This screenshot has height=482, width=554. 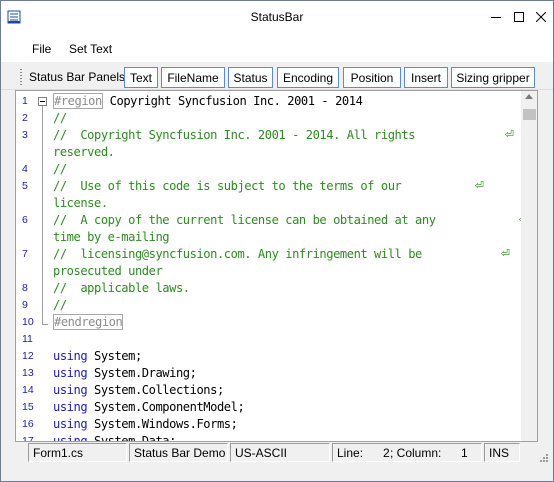 What do you see at coordinates (280, 452) in the screenshot?
I see `status-panel-encoding: US-ASCII` at bounding box center [280, 452].